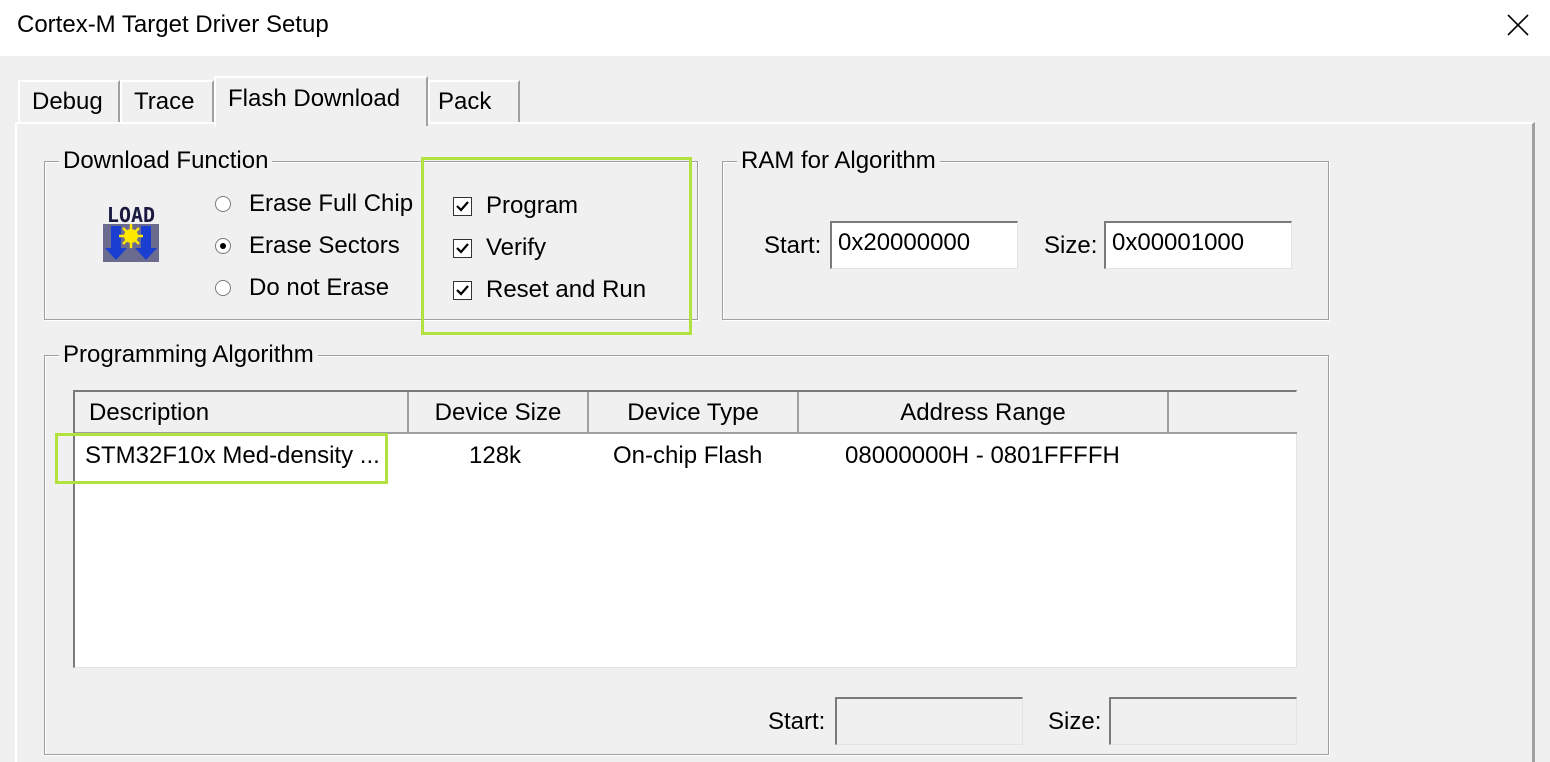  Describe the element at coordinates (331, 203) in the screenshot. I see `radio-label: Erase Full Chip` at that location.